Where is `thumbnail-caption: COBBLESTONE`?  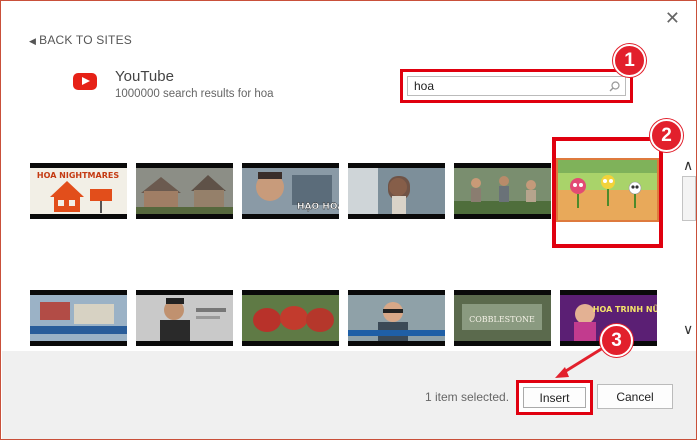
thumbnail-caption: COBBLESTONE is located at coordinates (502, 319).